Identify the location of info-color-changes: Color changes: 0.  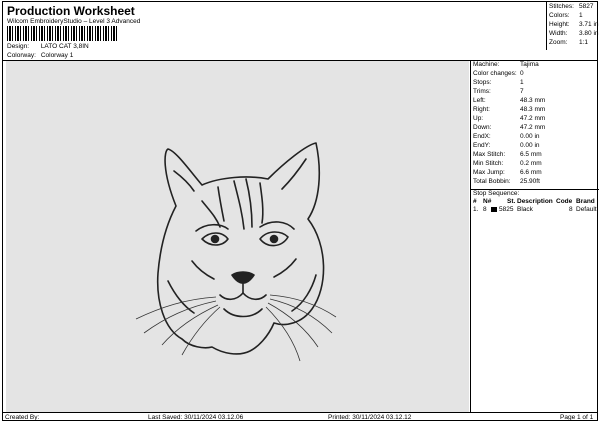
(498, 73).